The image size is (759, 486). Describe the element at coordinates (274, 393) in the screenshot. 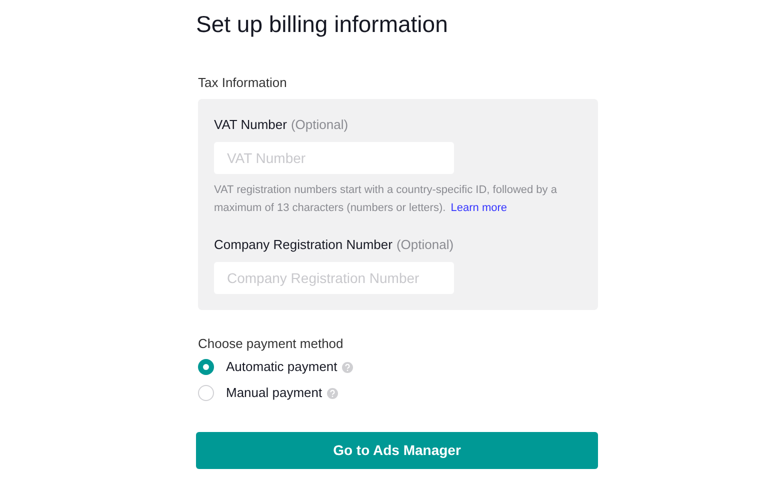

I see `option-label: Manual payment` at that location.